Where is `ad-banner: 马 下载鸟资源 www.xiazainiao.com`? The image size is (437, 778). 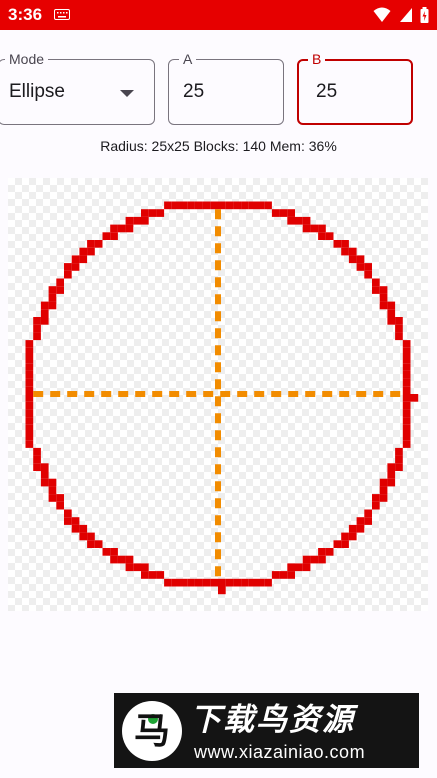
ad-banner: 马 下载鸟资源 www.xiazainiao.com is located at coordinates (266, 730).